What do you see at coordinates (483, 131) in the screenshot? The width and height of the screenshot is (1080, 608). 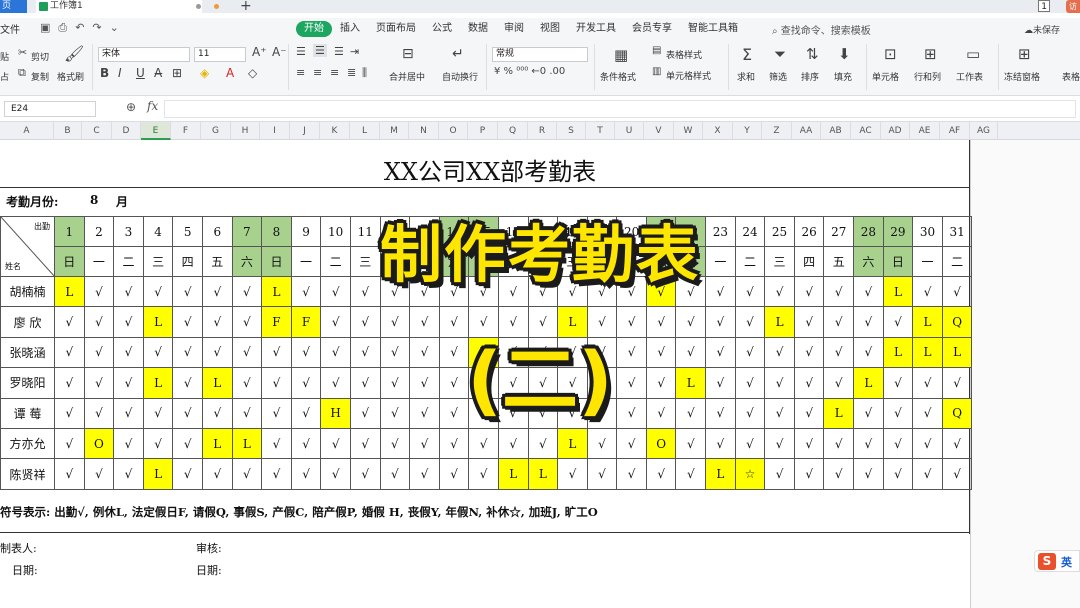 I see `column-header-p: P` at bounding box center [483, 131].